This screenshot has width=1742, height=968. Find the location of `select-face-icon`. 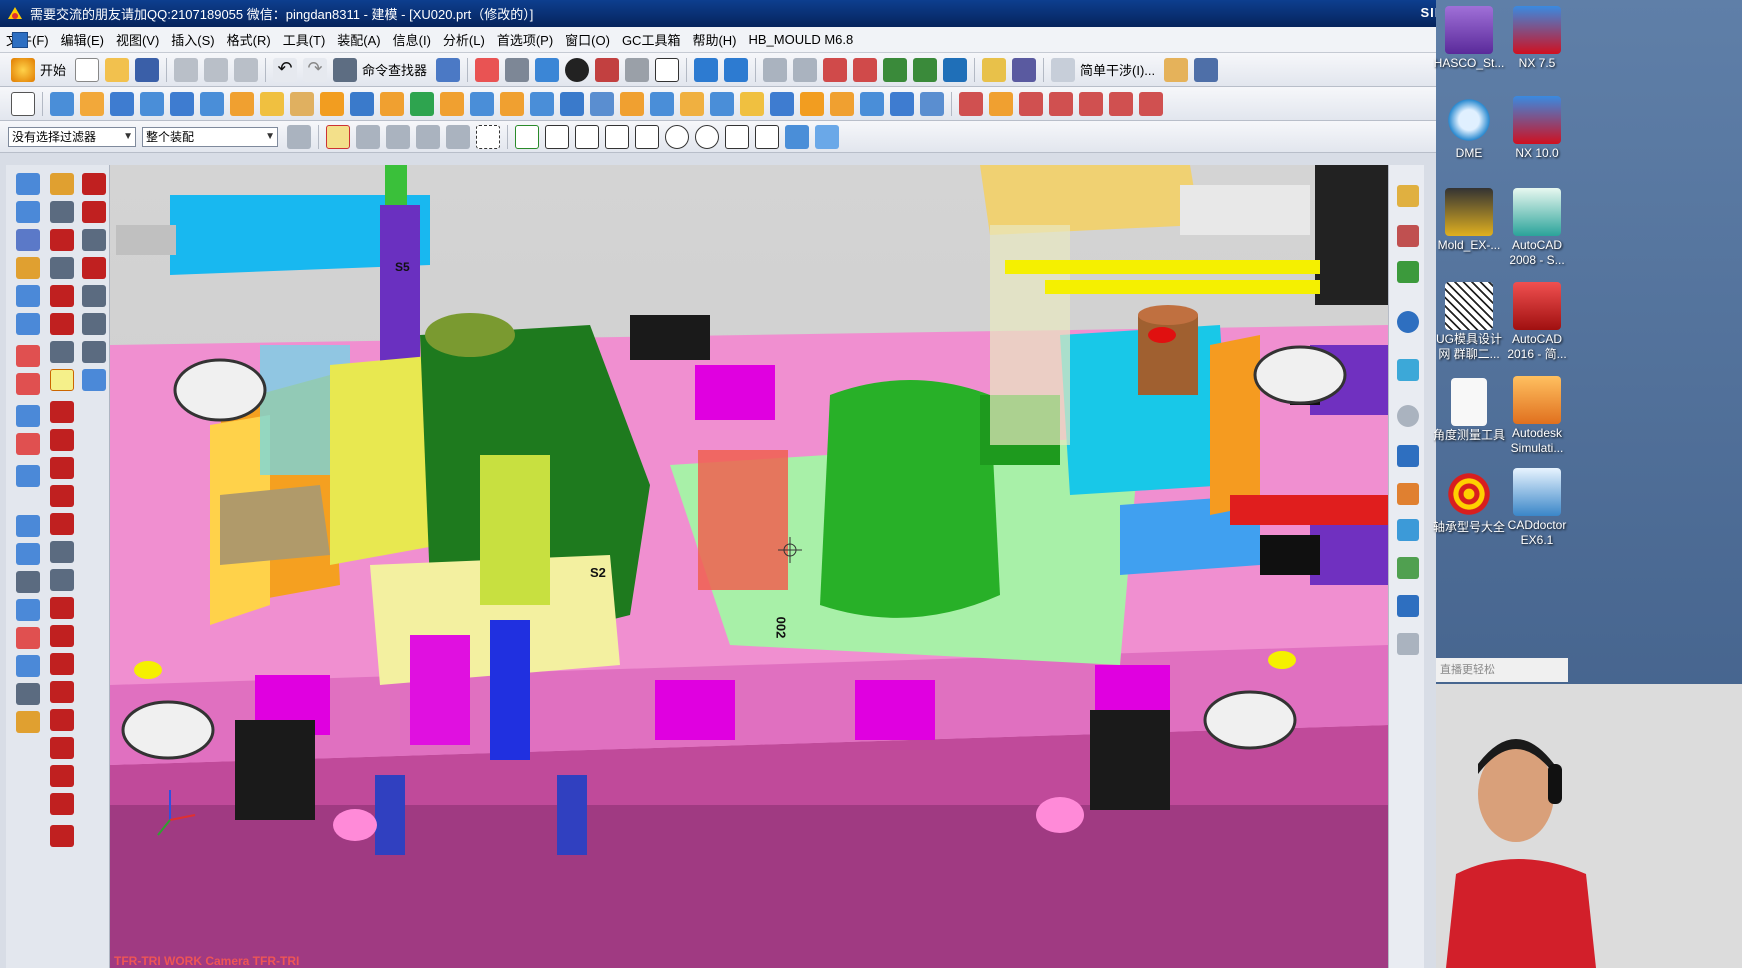

select-face-icon is located at coordinates (458, 136).